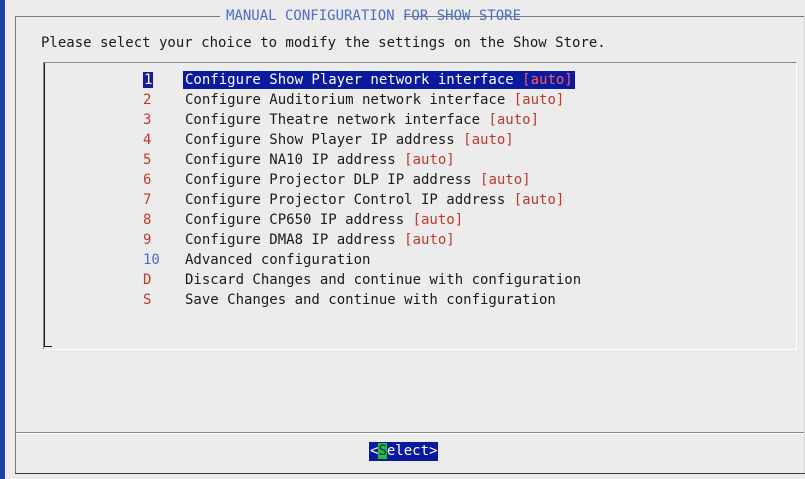 The image size is (805, 479). I want to click on select-button-hotkey: S, so click(382, 451).